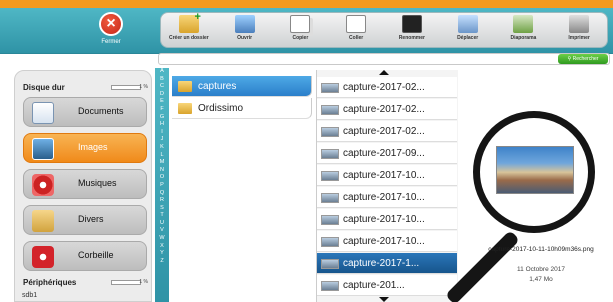 This screenshot has height=302, width=613. What do you see at coordinates (162, 231) in the screenshot?
I see `alpha-letter: V` at bounding box center [162, 231].